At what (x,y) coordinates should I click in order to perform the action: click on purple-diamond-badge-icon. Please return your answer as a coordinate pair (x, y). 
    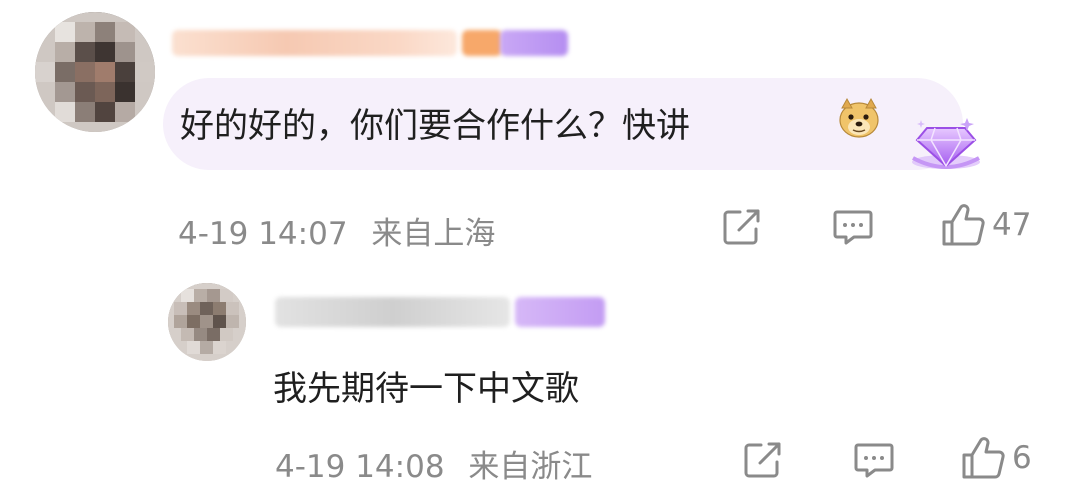
    Looking at the image, I should click on (946, 144).